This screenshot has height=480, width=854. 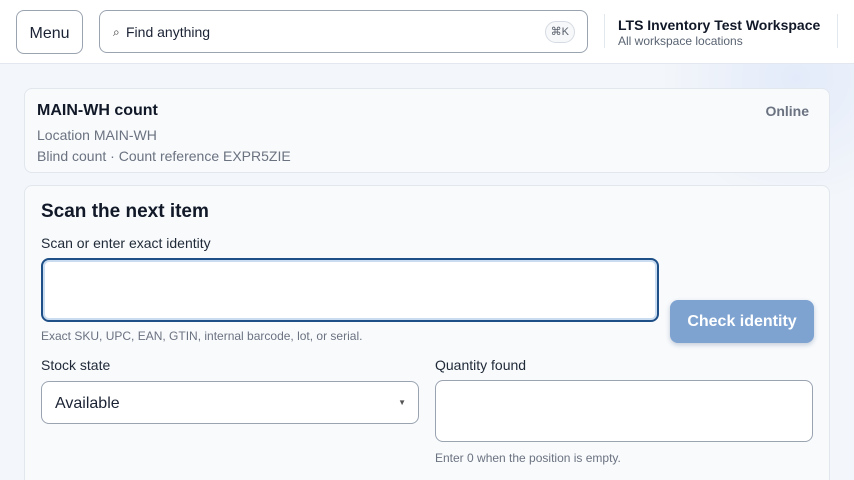 What do you see at coordinates (481, 365) in the screenshot?
I see `quantity-label: Quantity found` at bounding box center [481, 365].